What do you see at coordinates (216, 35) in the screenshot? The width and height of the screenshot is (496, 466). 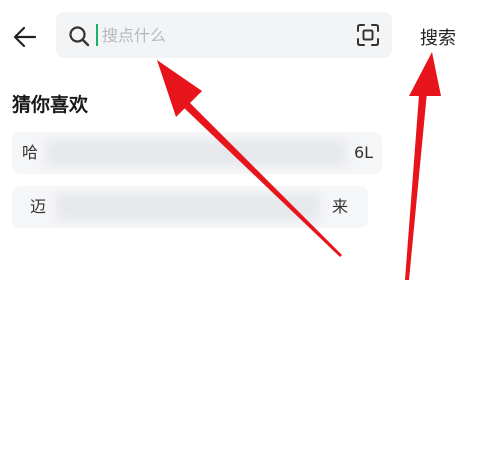 I see `search-input` at bounding box center [216, 35].